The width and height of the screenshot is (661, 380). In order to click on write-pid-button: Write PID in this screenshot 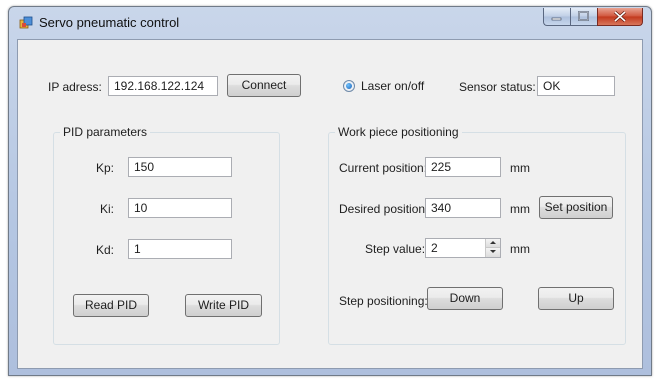, I will do `click(223, 305)`.